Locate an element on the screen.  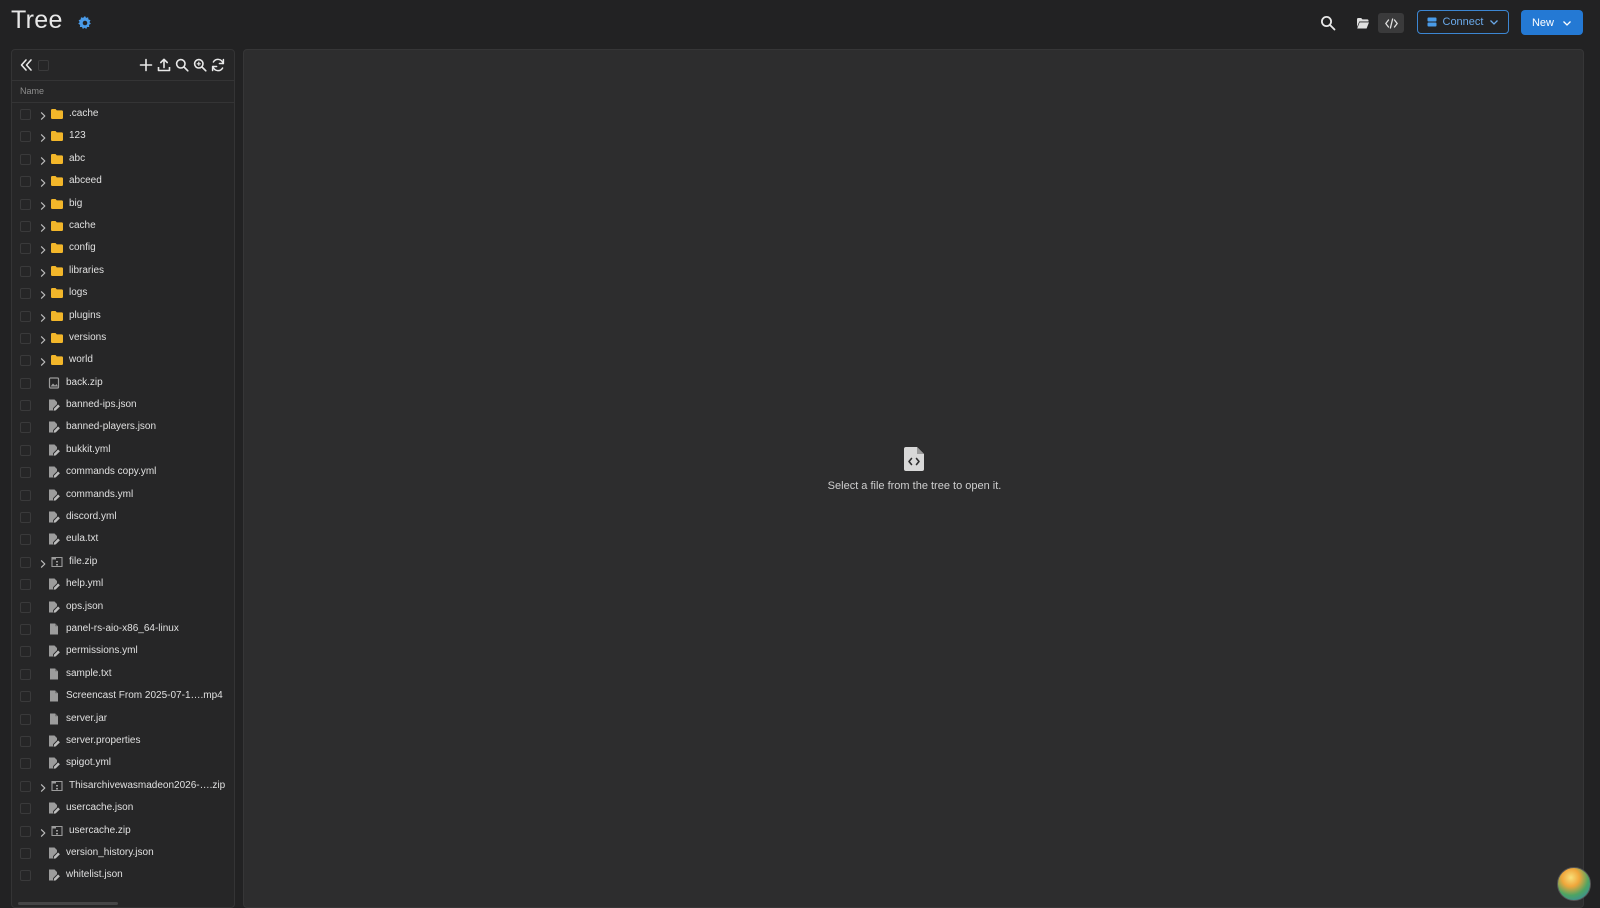
tree-folder-row: world is located at coordinates (123, 360).